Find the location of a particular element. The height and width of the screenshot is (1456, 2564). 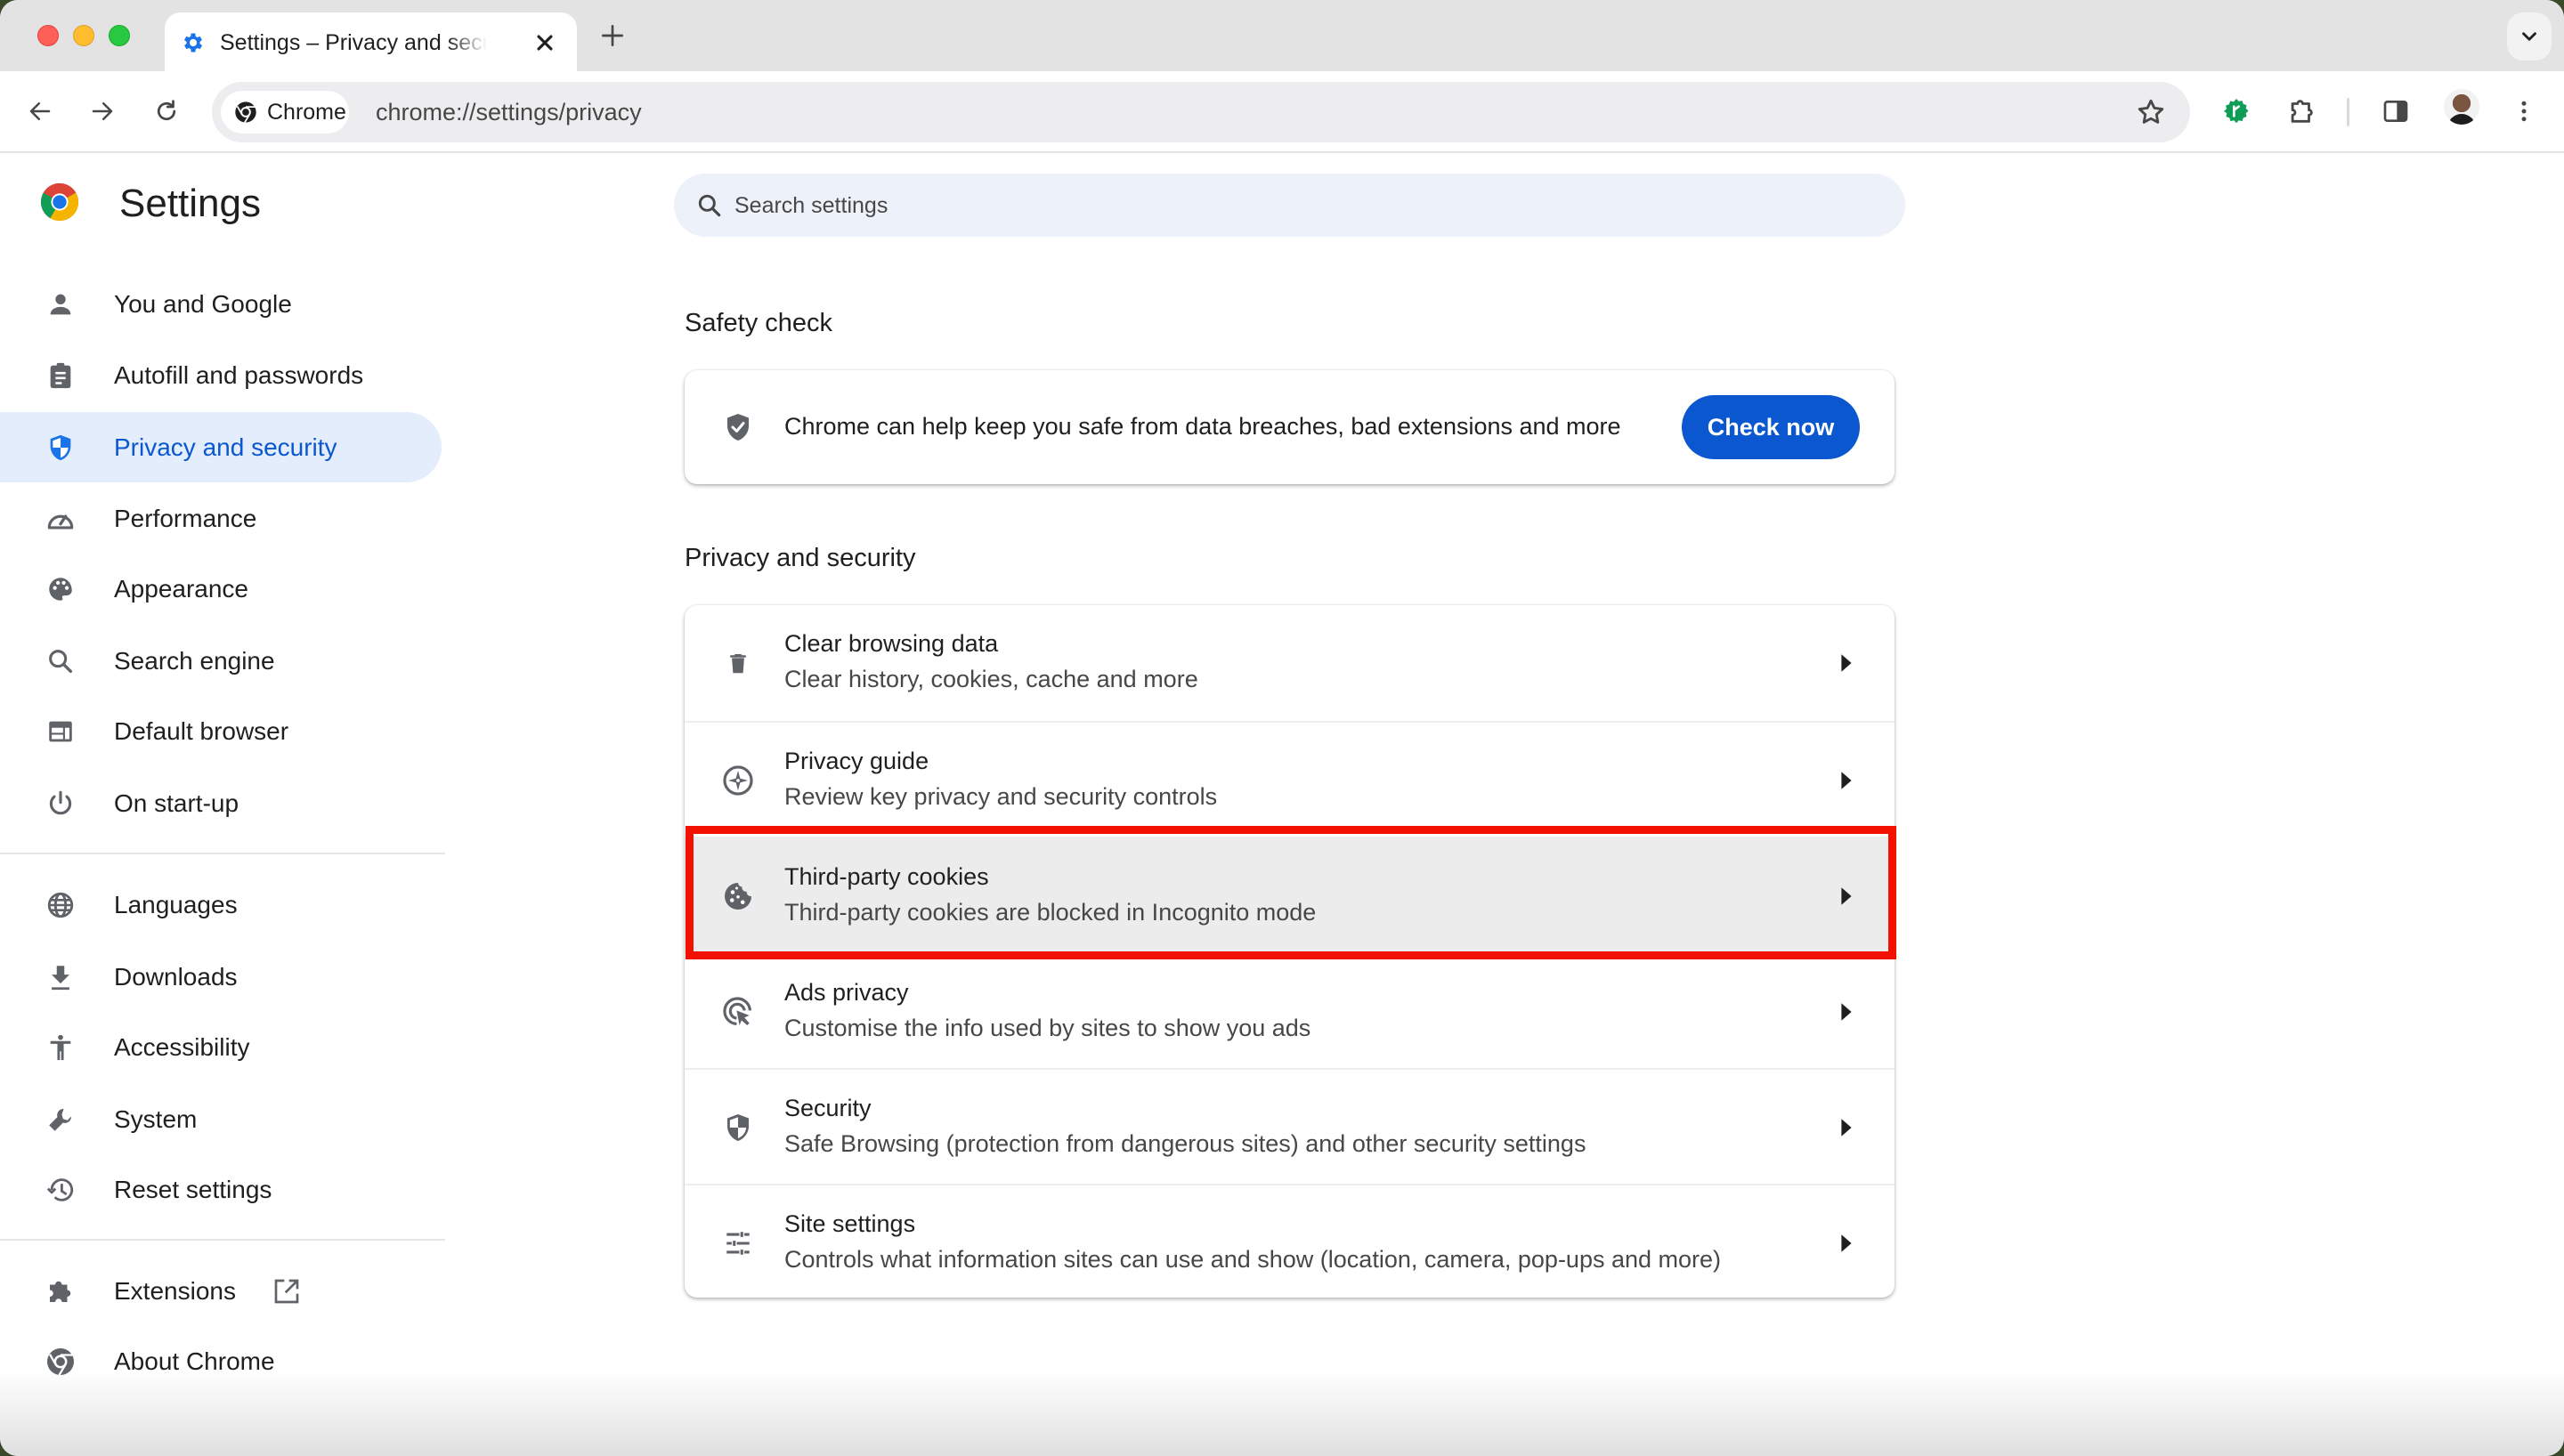

chip-label: Chrome is located at coordinates (306, 112).